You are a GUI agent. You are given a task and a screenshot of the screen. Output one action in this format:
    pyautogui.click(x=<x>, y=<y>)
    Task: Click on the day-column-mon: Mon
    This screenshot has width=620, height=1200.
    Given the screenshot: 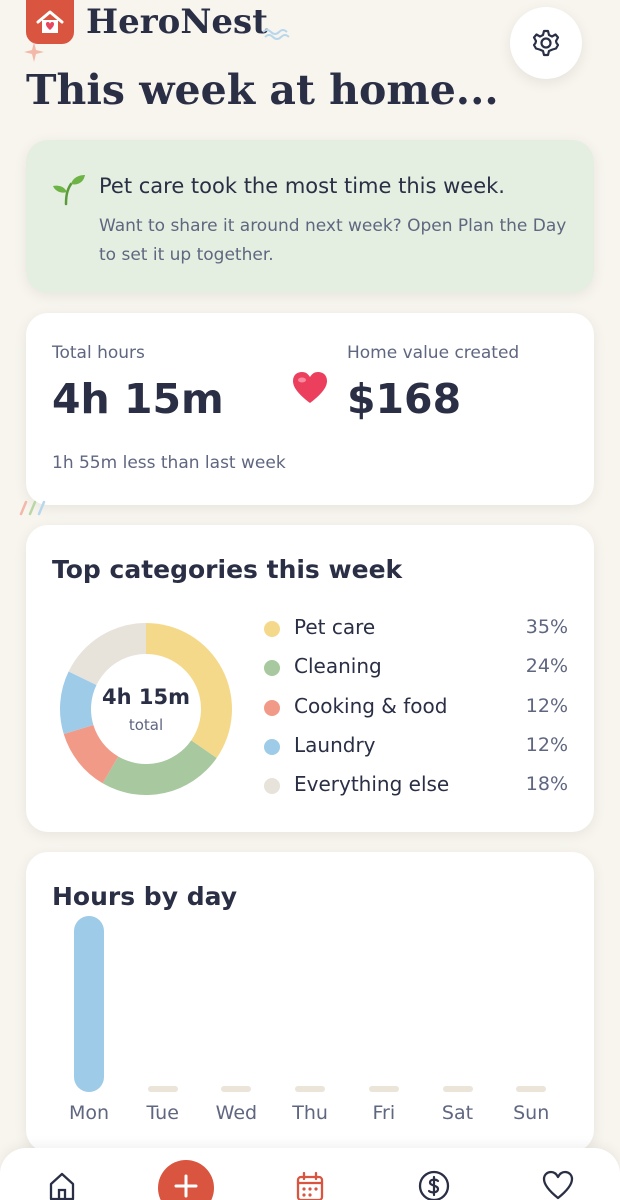 What is the action you would take?
    pyautogui.click(x=89, y=1002)
    